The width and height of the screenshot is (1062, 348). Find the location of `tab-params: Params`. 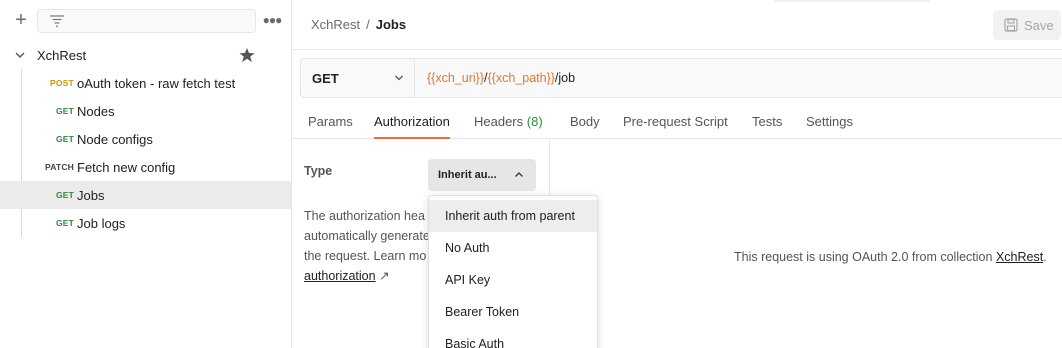

tab-params: Params is located at coordinates (330, 121).